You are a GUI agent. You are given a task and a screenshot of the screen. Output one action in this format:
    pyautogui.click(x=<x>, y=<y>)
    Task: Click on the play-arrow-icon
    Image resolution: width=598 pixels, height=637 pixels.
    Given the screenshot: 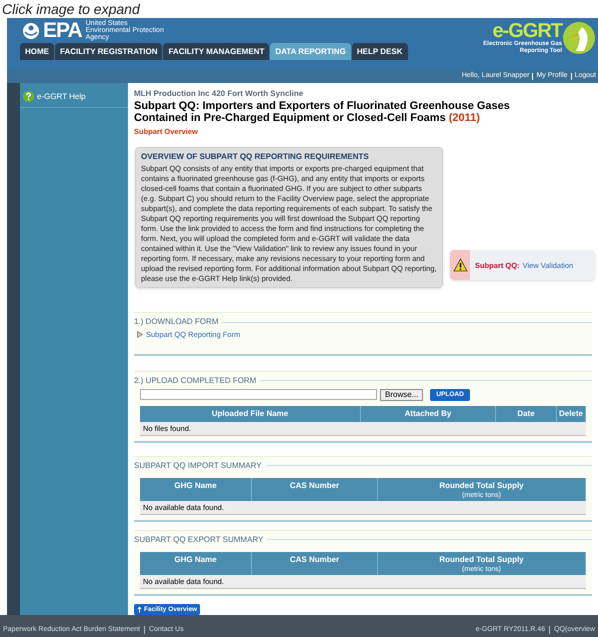 What is the action you would take?
    pyautogui.click(x=140, y=334)
    